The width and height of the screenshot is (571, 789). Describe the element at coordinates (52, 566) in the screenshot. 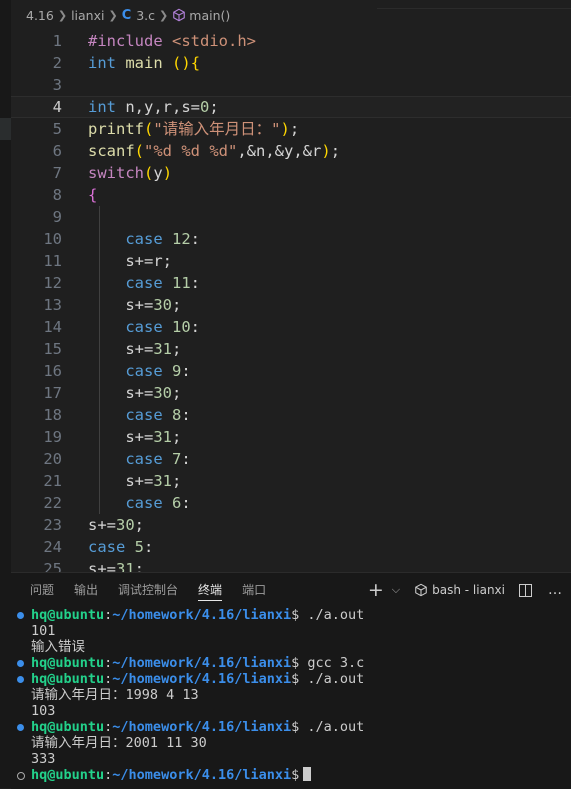

I see `line-number: 25` at that location.